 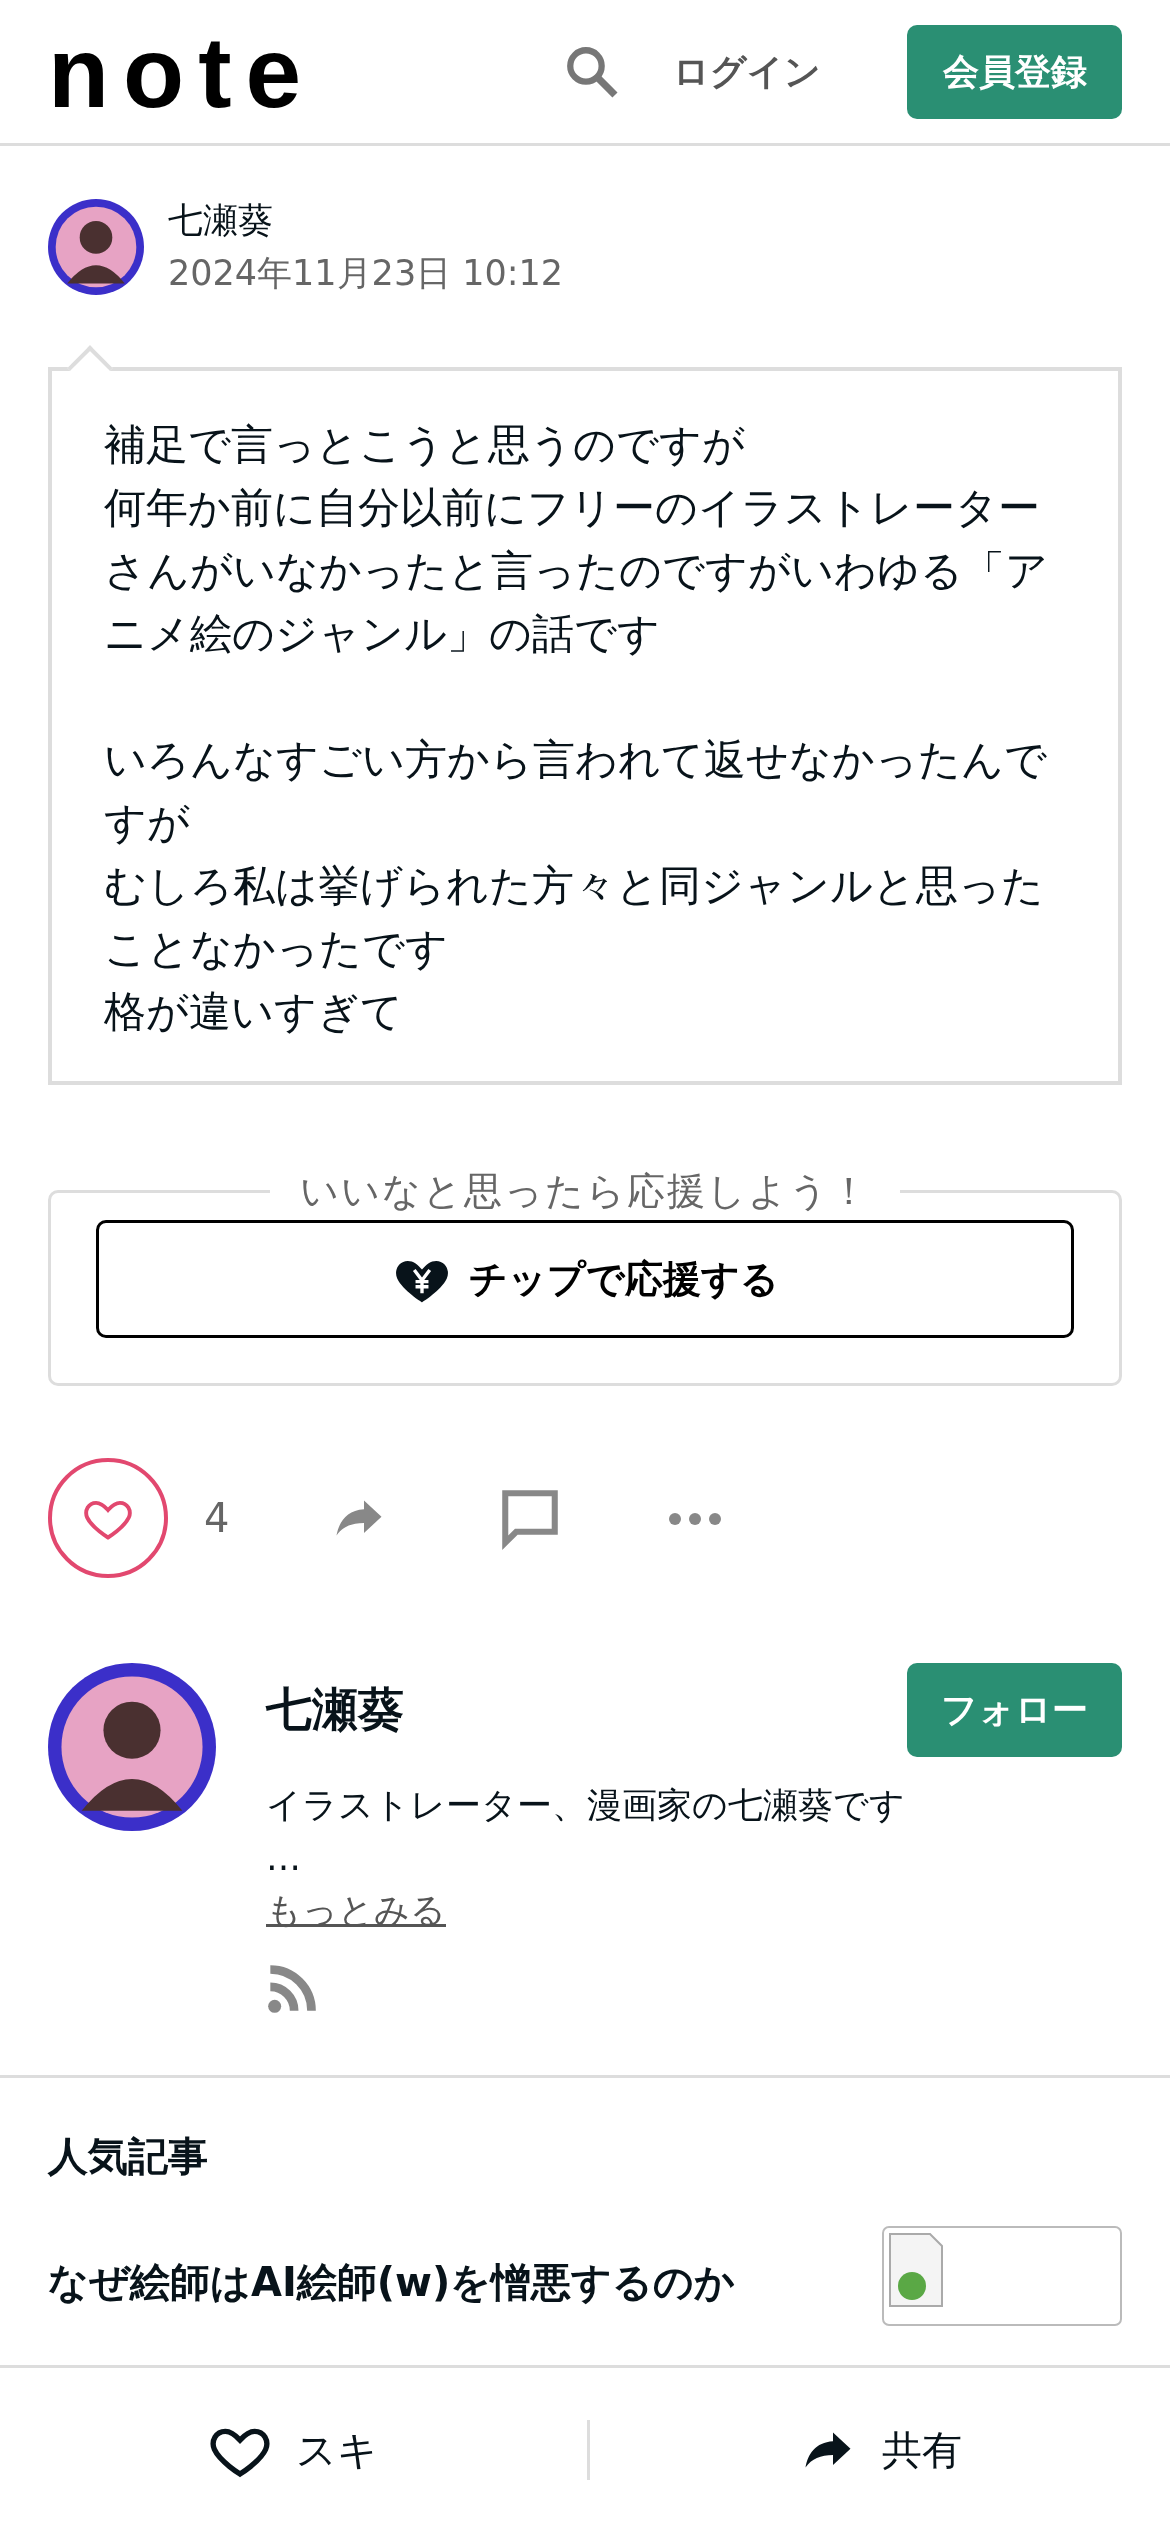 What do you see at coordinates (576, 571) in the screenshot?
I see `post-text: 何年か前に自分以前にフリーのイラストレーターさんがいなかったと言ったのですがいわゆる「アニメ絵のジャンル」の話です` at bounding box center [576, 571].